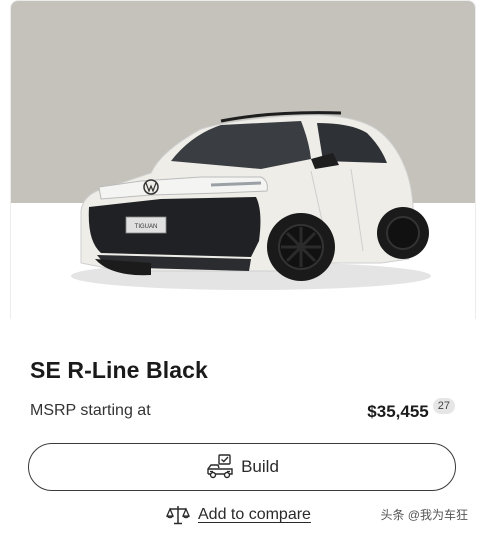 This screenshot has height=537, width=480. Describe the element at coordinates (398, 411) in the screenshot. I see `price-value: $35,455` at that location.